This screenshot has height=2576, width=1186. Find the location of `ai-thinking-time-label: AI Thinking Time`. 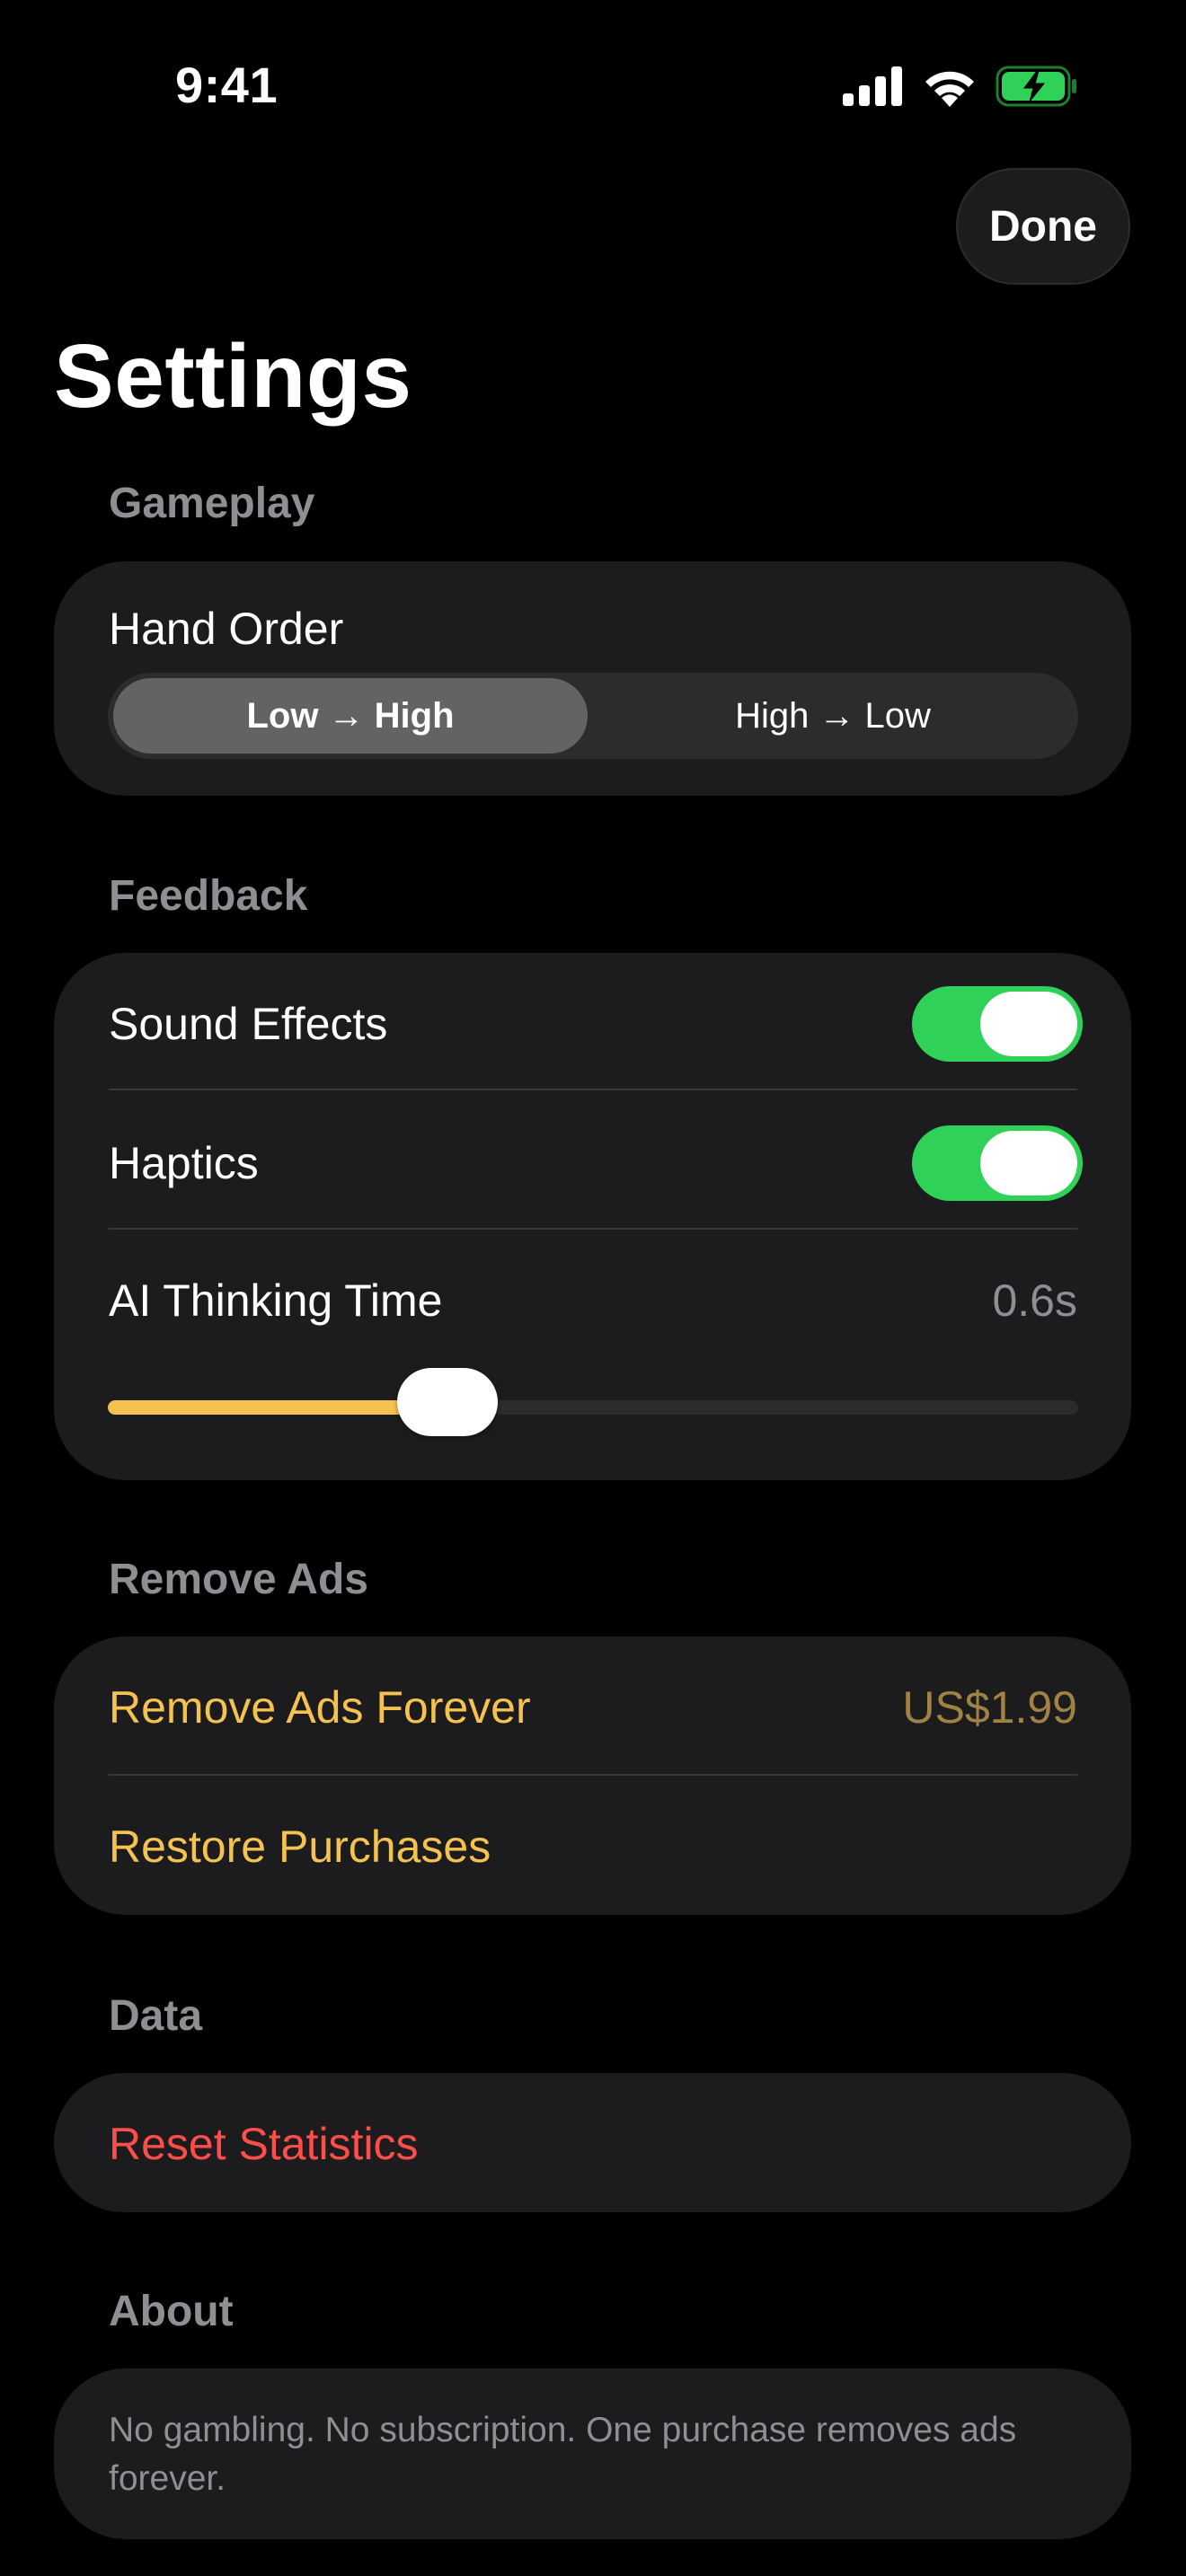

ai-thinking-time-label: AI Thinking Time is located at coordinates (276, 1300).